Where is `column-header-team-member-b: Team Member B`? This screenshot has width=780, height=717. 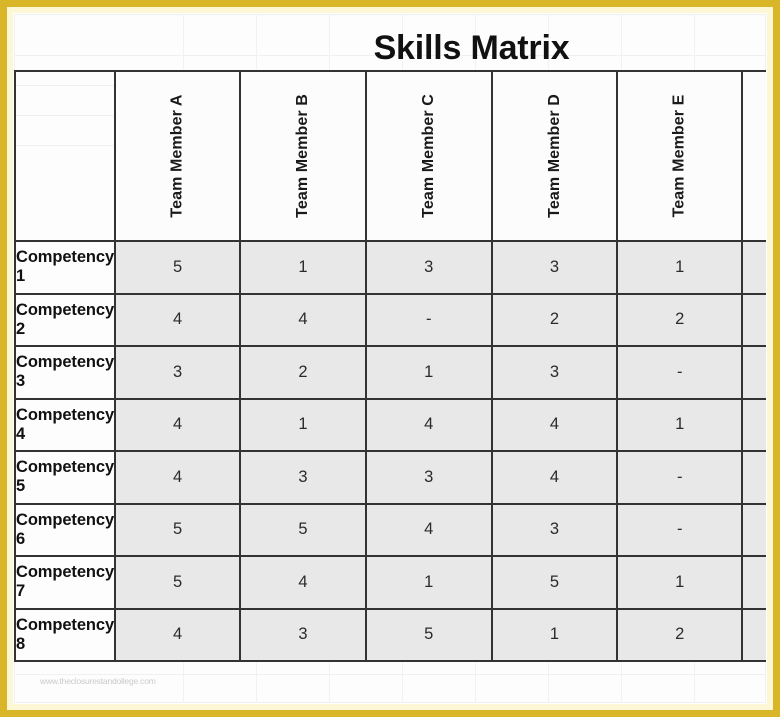
column-header-team-member-b: Team Member B is located at coordinates (303, 156).